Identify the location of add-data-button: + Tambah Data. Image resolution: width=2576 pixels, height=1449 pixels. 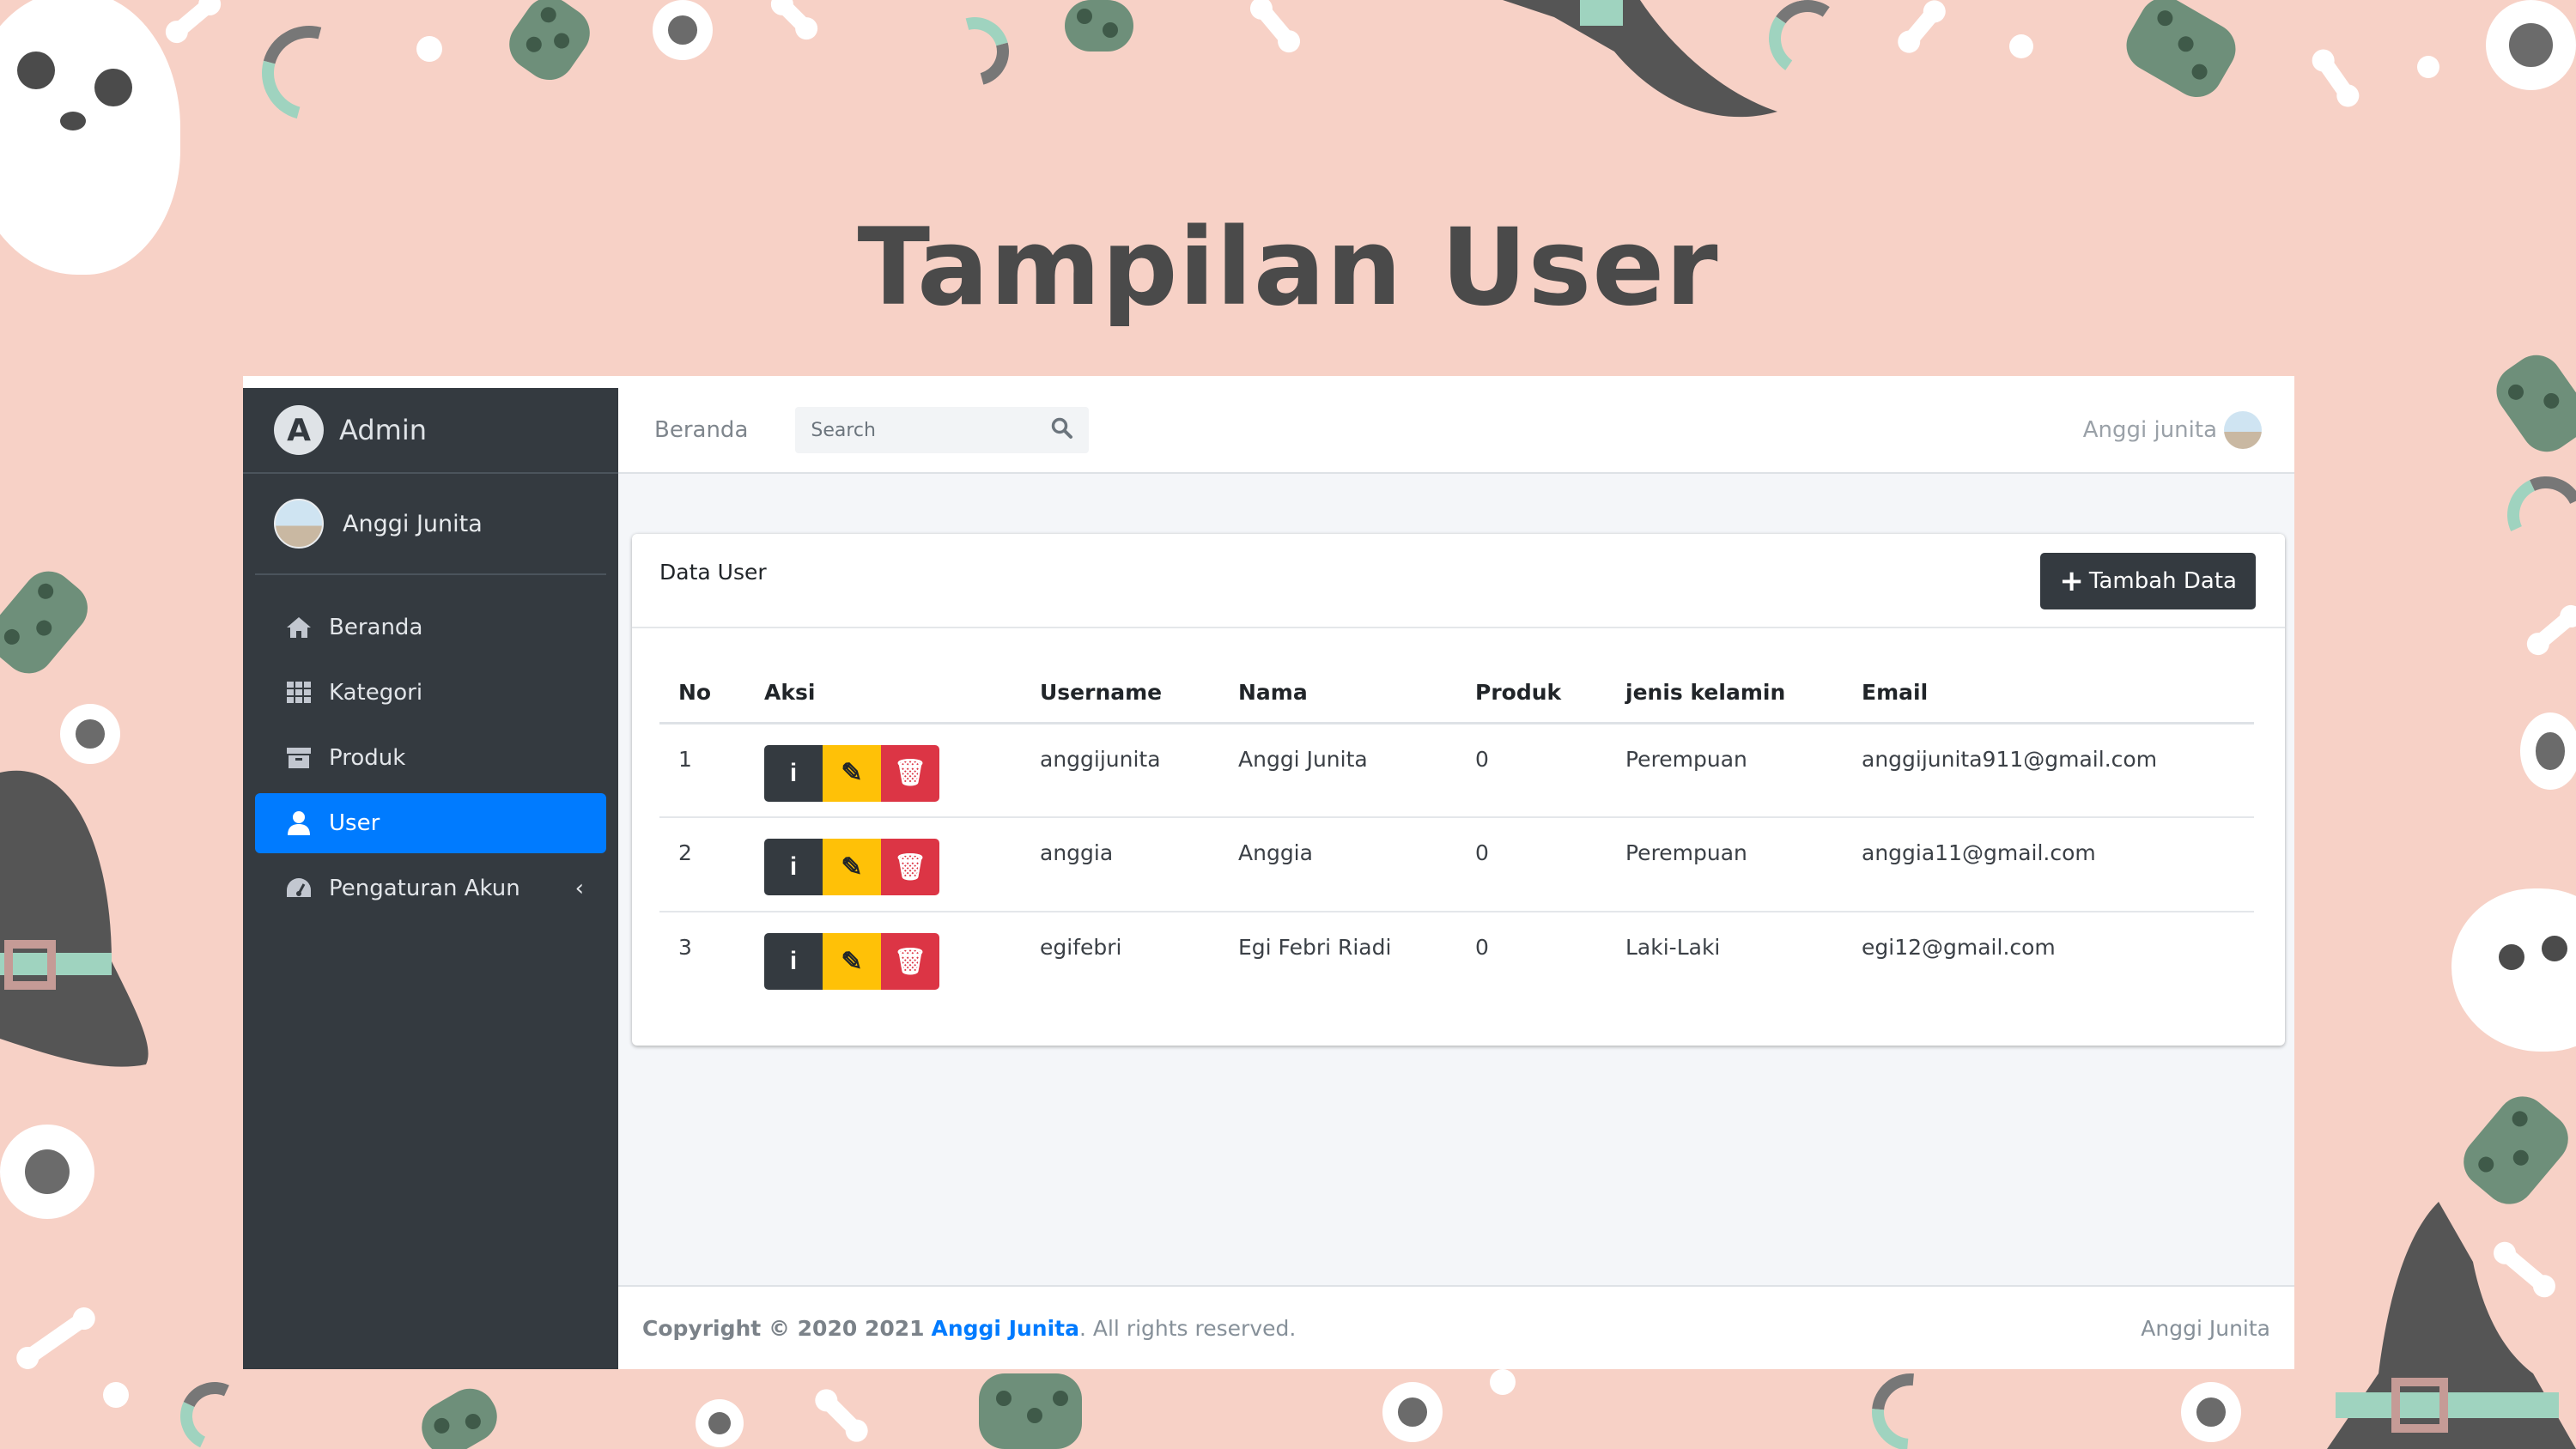
(2148, 581).